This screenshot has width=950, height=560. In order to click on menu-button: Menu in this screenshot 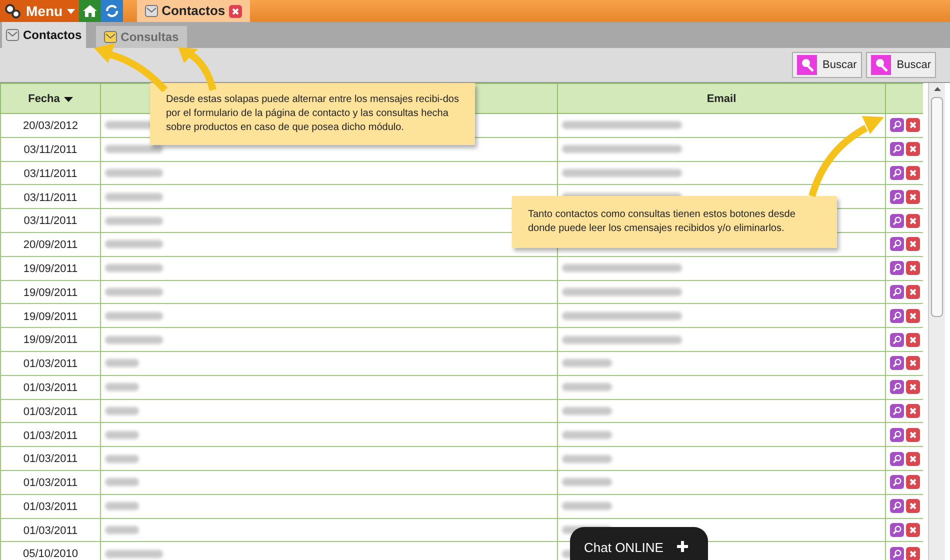, I will do `click(39, 11)`.